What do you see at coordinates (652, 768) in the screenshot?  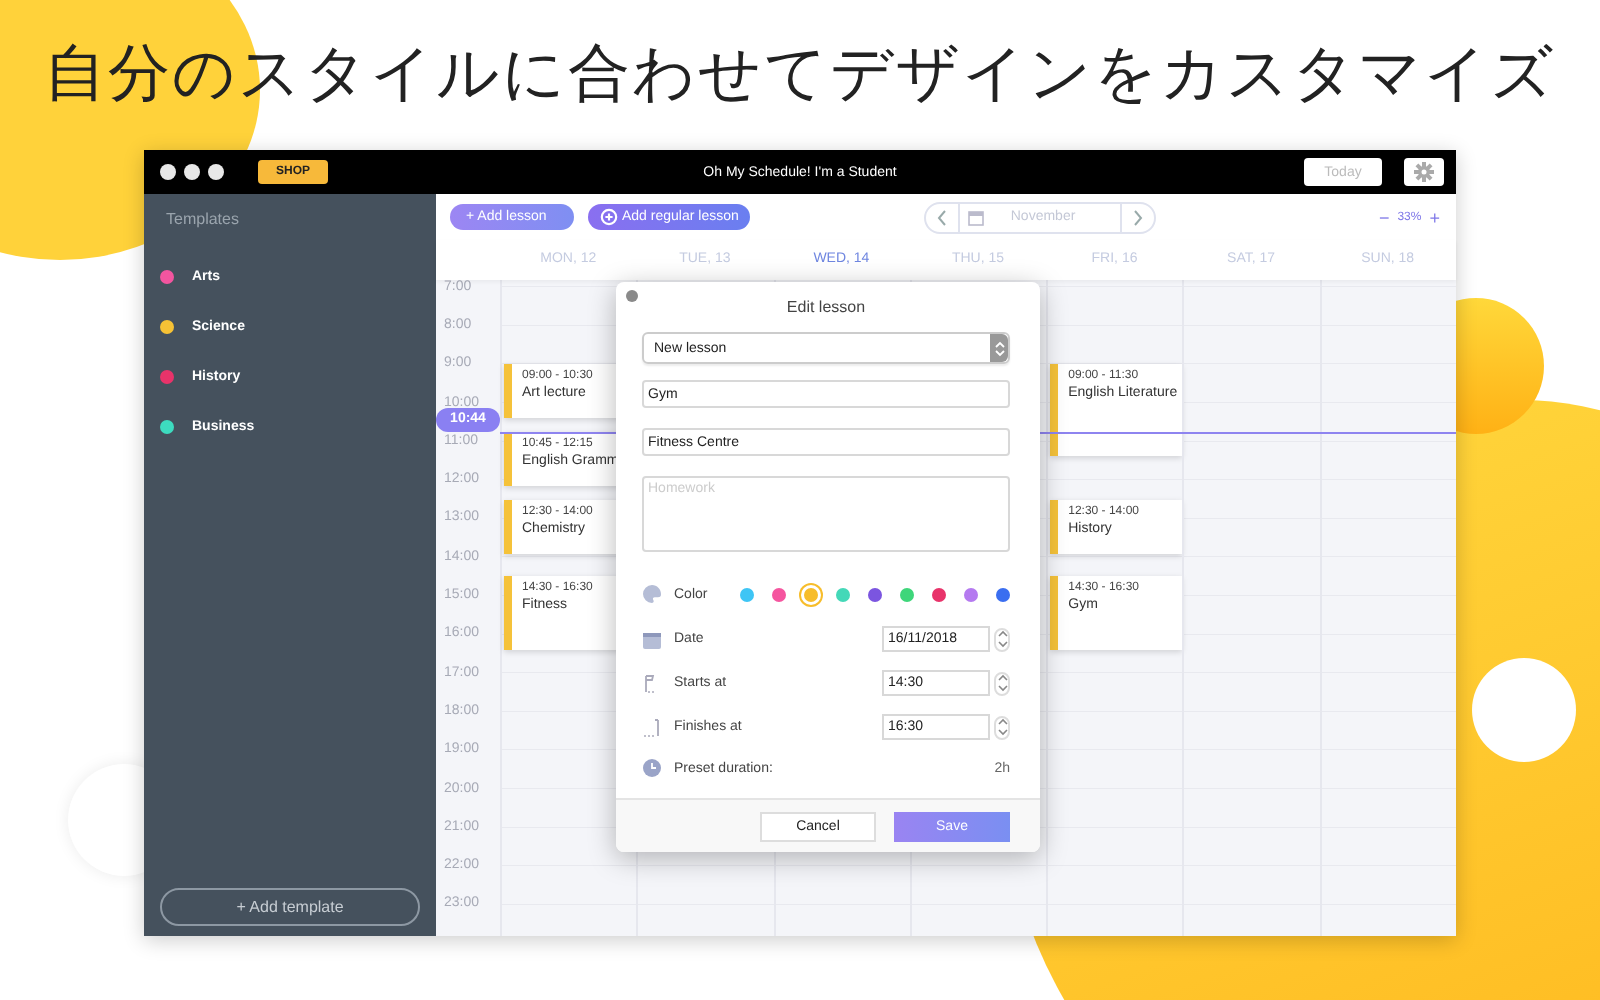 I see `clock-icon` at bounding box center [652, 768].